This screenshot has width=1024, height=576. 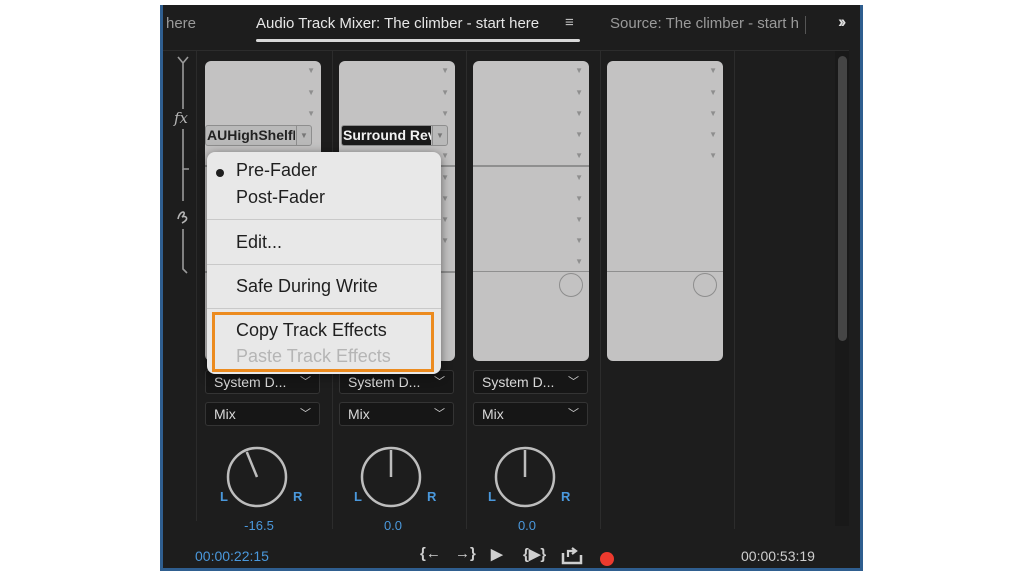 I want to click on double-chevron-right-icon: ››, so click(x=842, y=22).